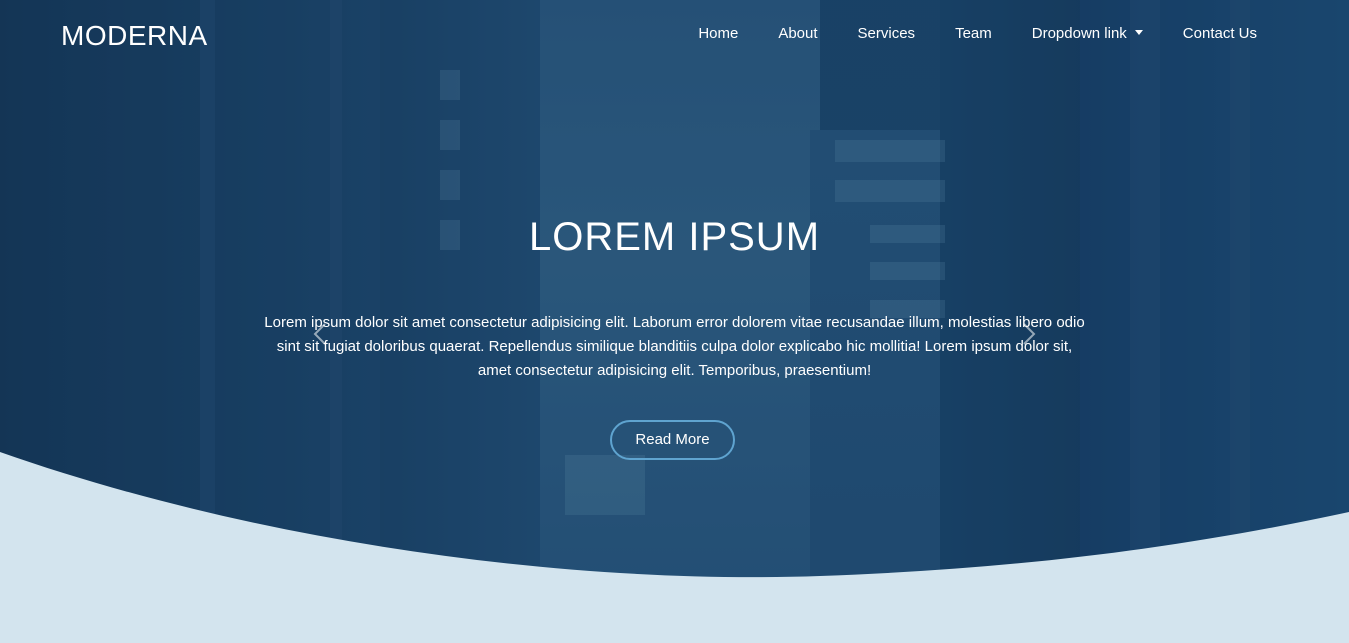  I want to click on nav-item-services: Services, so click(887, 33).